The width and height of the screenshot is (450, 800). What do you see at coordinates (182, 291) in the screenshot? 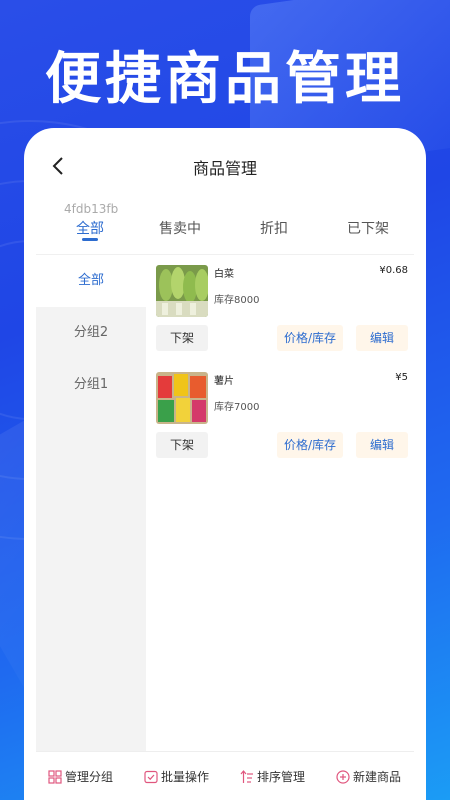
I see `goods-image-cabbage` at bounding box center [182, 291].